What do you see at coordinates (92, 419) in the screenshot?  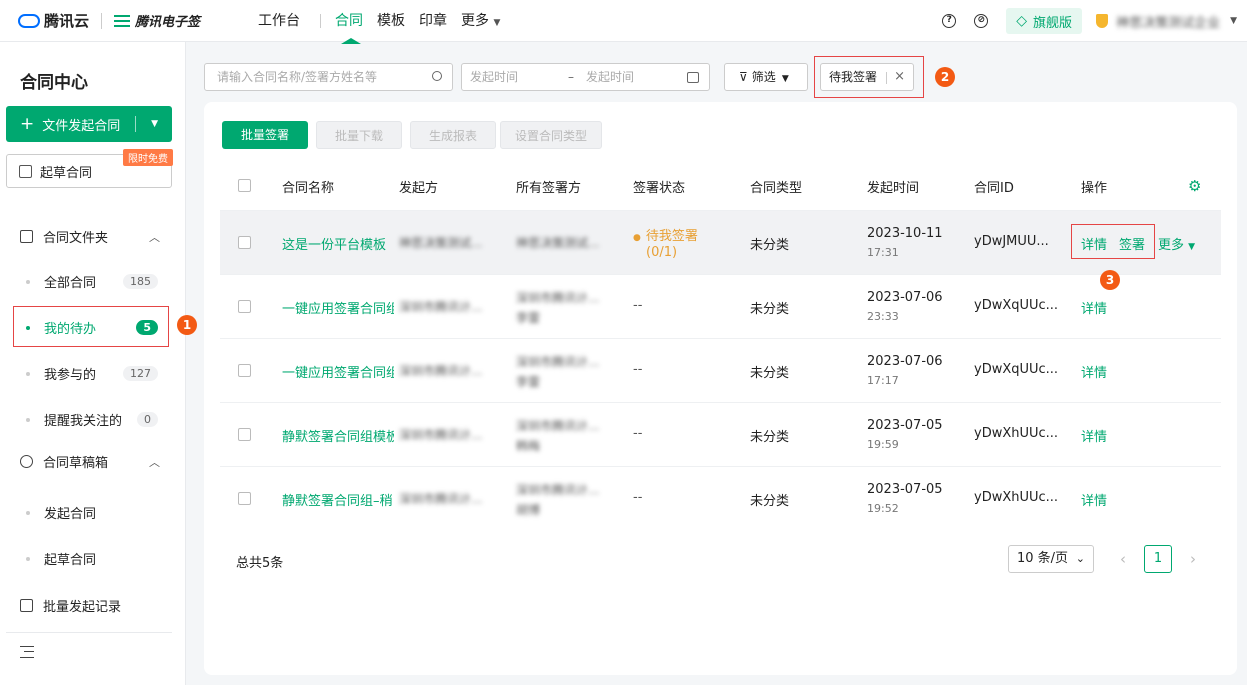 I see `sidebar-item-watching: 提醒我关注的 0` at bounding box center [92, 419].